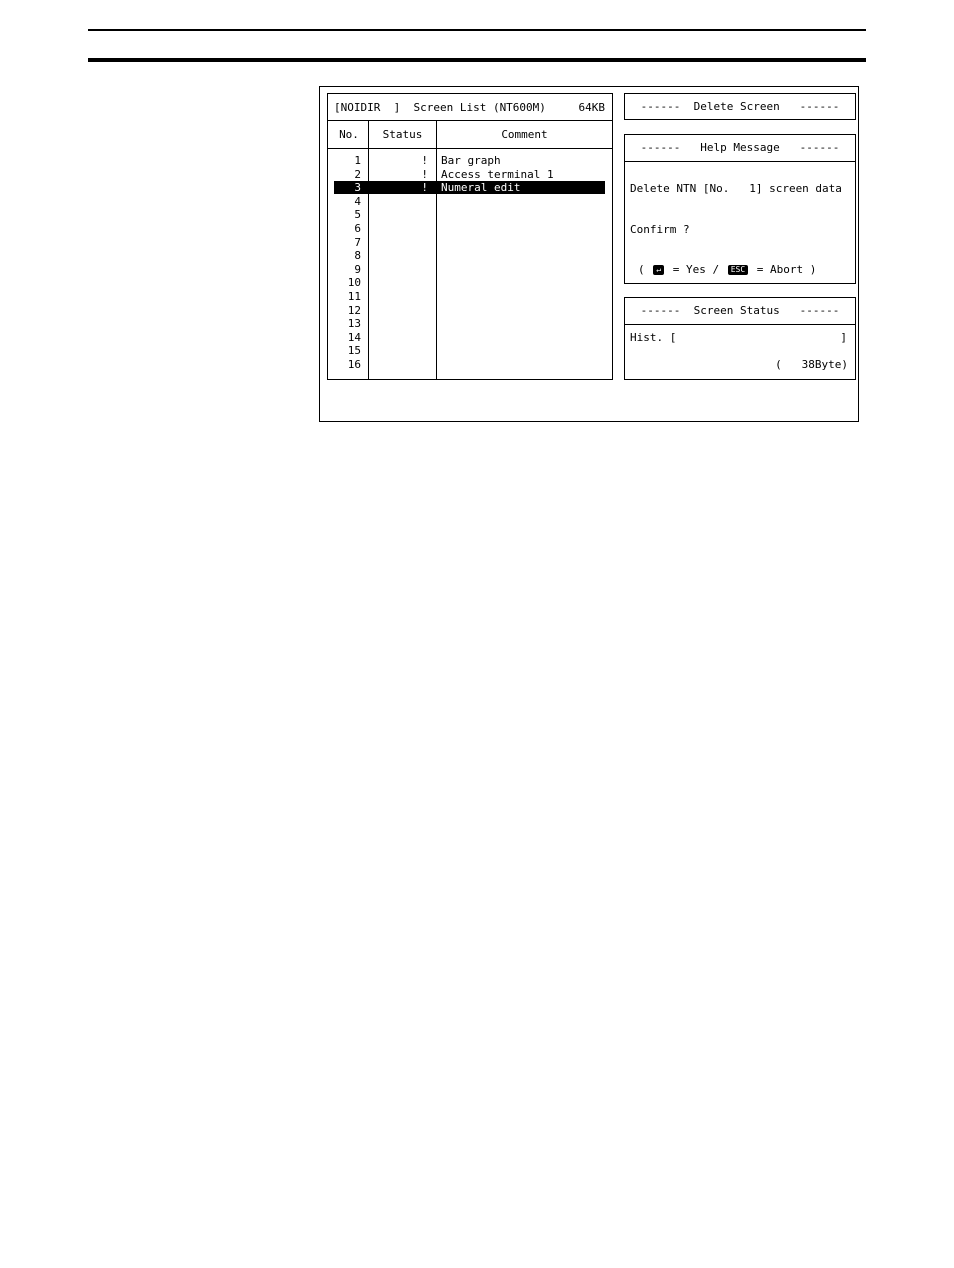 This screenshot has height=1268, width=954. I want to click on row-number: 4, so click(357, 201).